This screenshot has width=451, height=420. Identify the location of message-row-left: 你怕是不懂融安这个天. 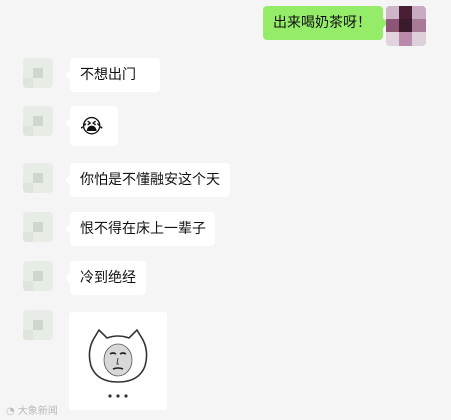
(225, 181).